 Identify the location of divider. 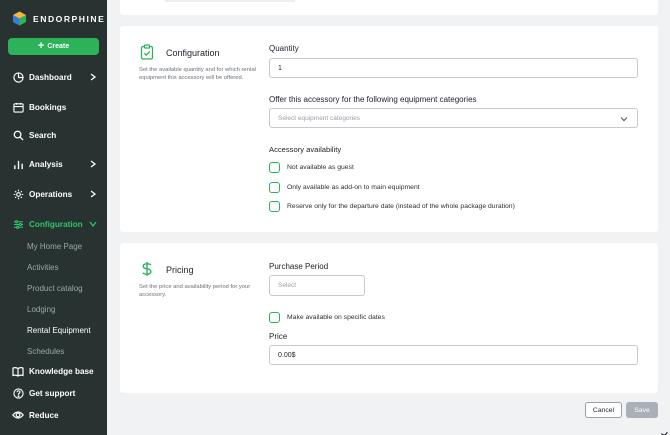
(230, 1).